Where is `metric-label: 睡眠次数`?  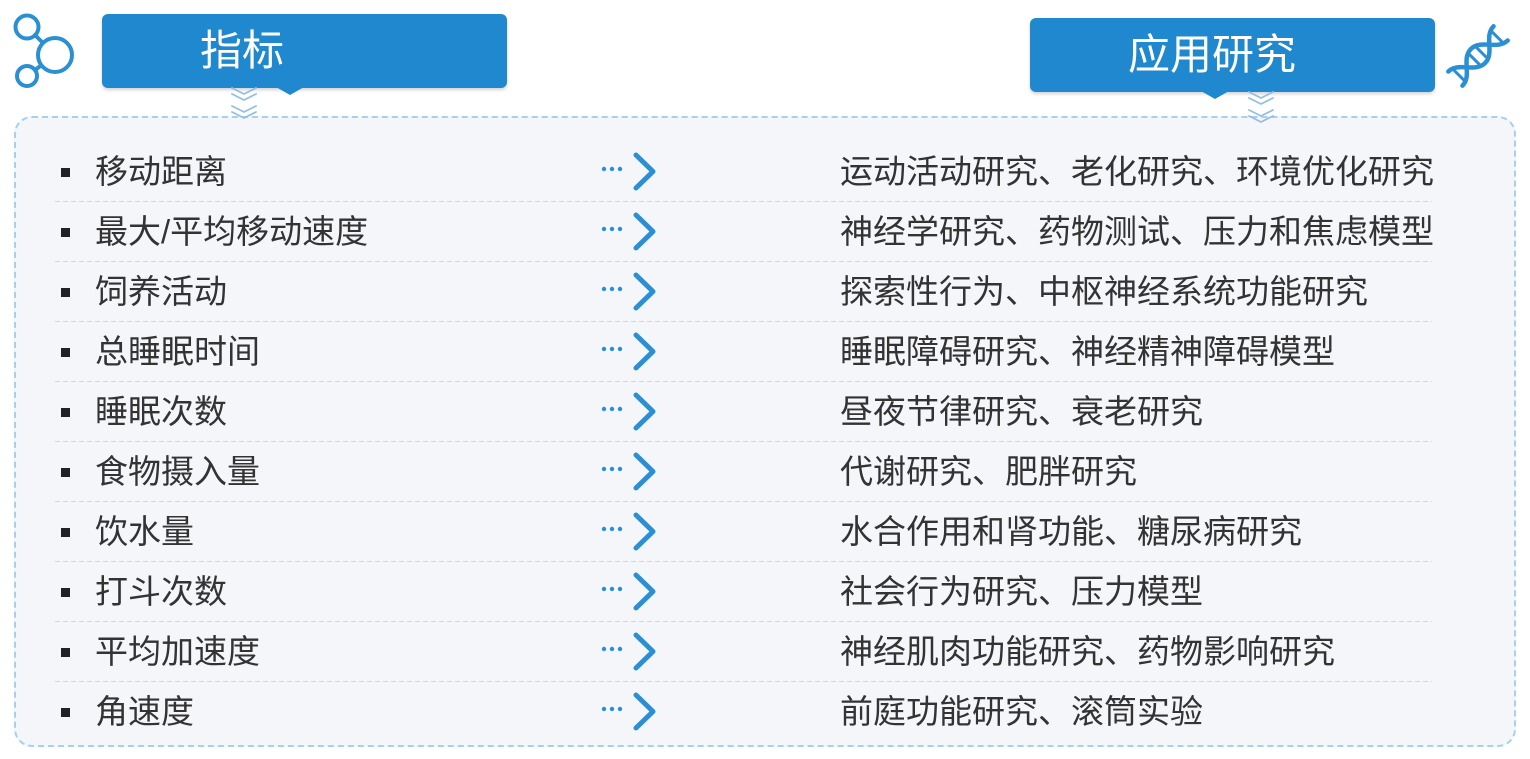 metric-label: 睡眠次数 is located at coordinates (161, 411).